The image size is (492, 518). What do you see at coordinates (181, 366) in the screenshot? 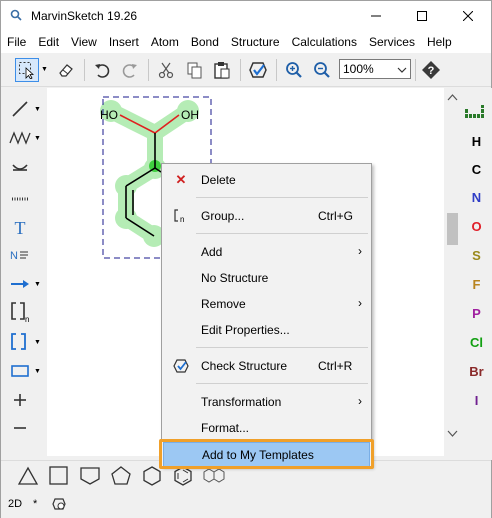
I see `check-structure-icon` at bounding box center [181, 366].